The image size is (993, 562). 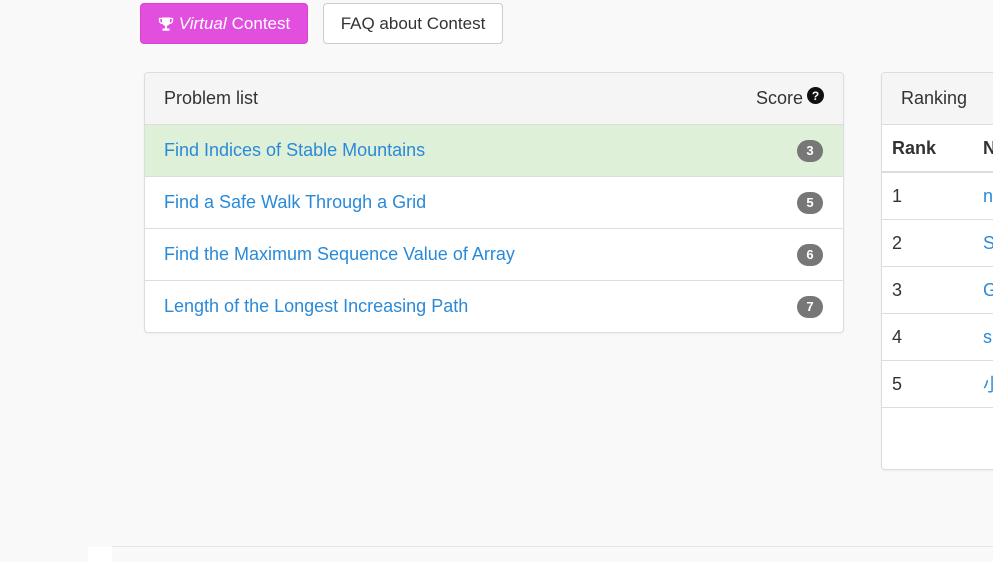 I want to click on name-cell: S, so click(x=983, y=243).